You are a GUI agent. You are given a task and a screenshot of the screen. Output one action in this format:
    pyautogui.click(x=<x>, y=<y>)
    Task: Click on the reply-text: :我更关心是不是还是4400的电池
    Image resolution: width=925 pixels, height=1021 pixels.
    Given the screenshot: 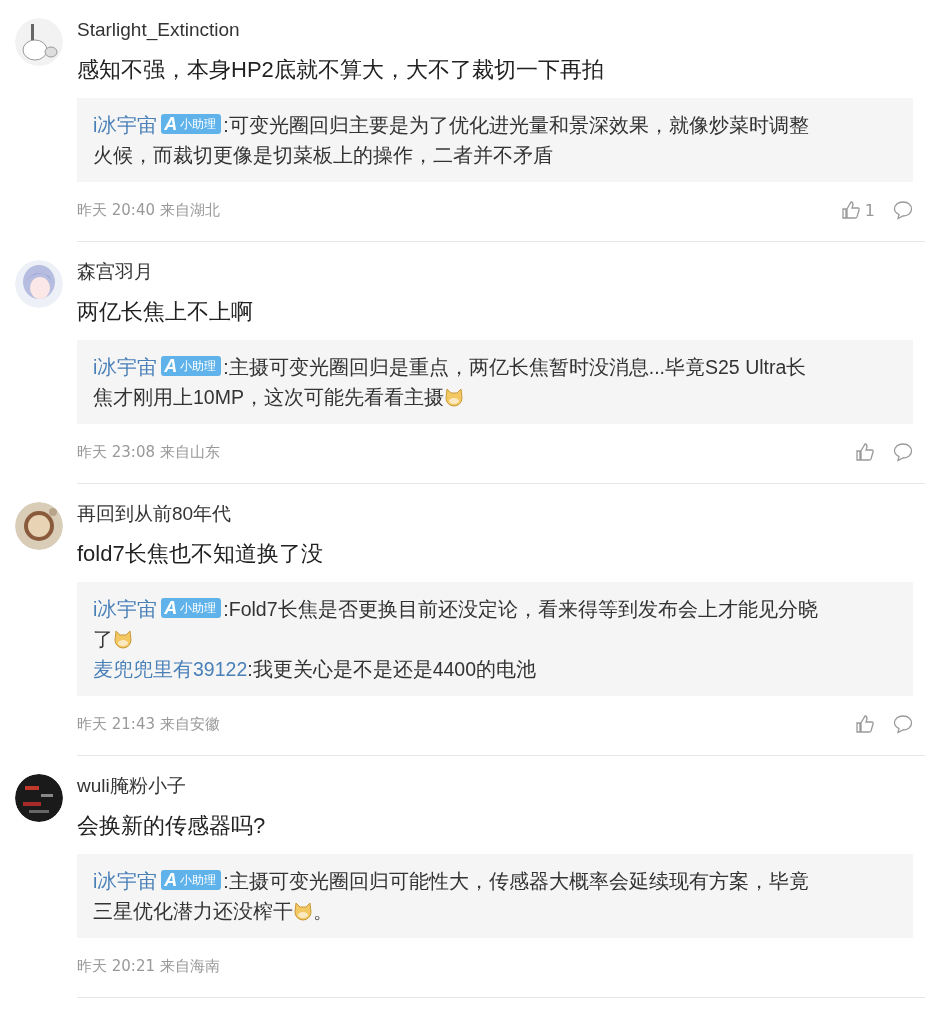 What is the action you would take?
    pyautogui.click(x=392, y=669)
    